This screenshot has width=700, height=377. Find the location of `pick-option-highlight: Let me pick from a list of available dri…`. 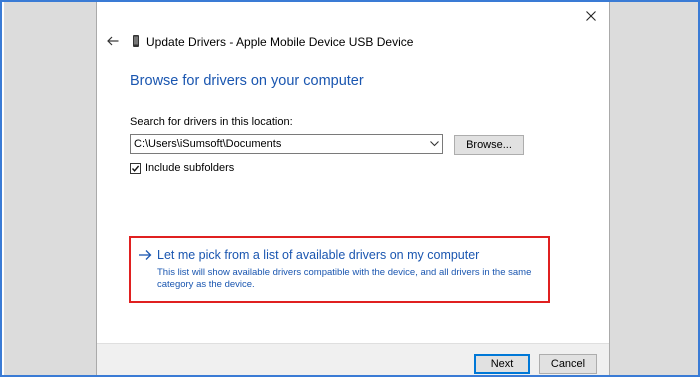

pick-option-highlight: Let me pick from a list of available dri… is located at coordinates (339, 269).